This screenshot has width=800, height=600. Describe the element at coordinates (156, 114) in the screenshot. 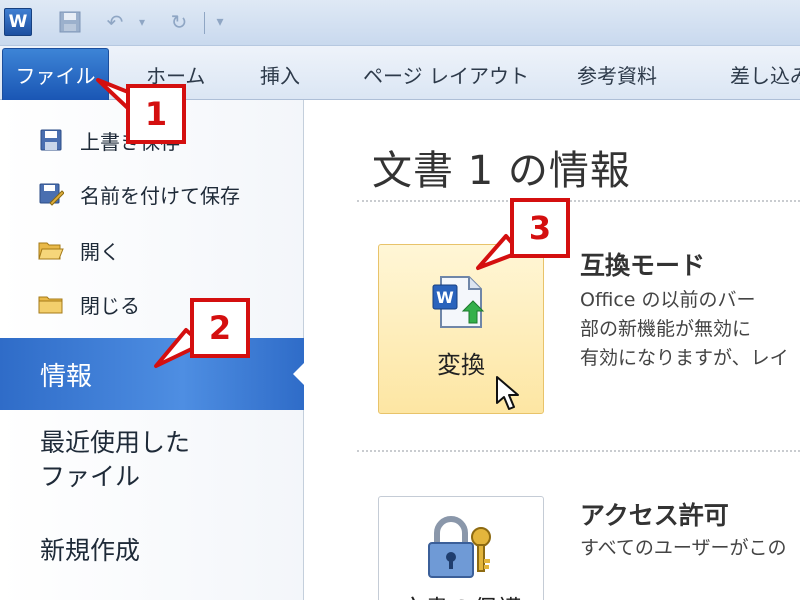

I see `callout-1: 1` at that location.